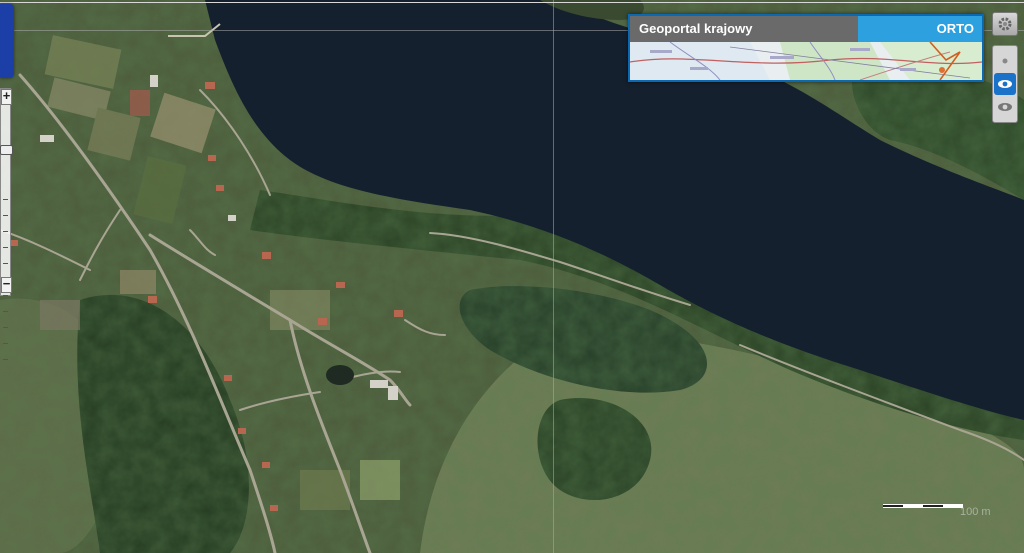 Image resolution: width=1024 pixels, height=553 pixels. I want to click on gear-icon, so click(1005, 24).